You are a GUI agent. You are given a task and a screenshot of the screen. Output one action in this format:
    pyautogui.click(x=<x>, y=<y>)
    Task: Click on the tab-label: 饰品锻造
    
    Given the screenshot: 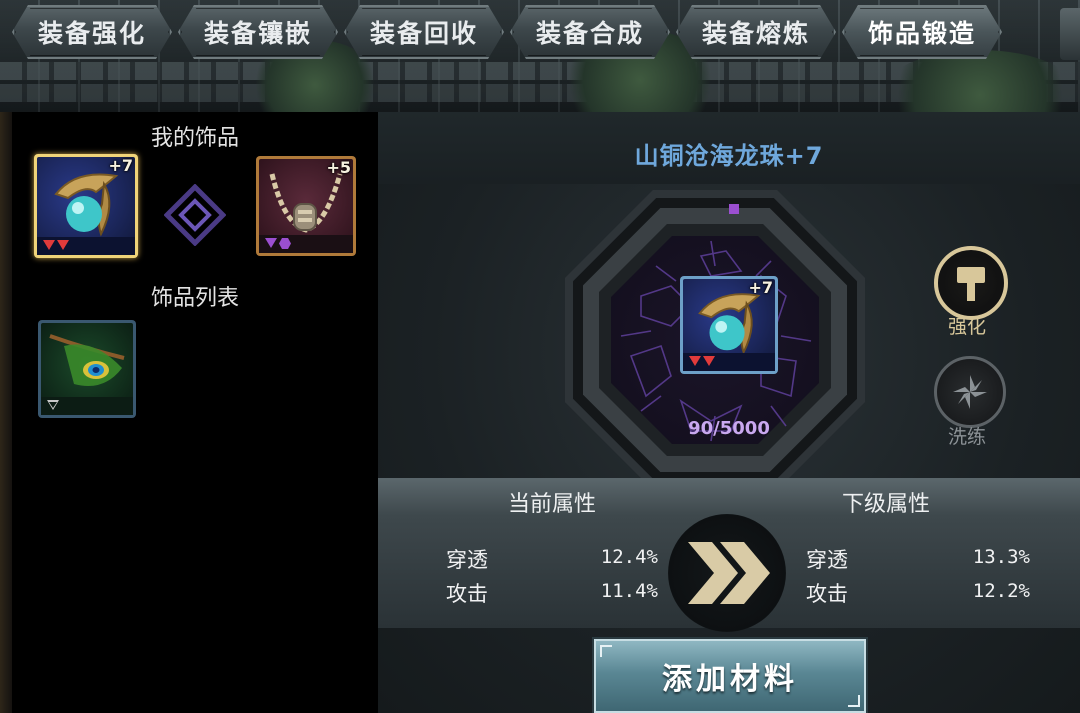 What is the action you would take?
    pyautogui.click(x=921, y=33)
    